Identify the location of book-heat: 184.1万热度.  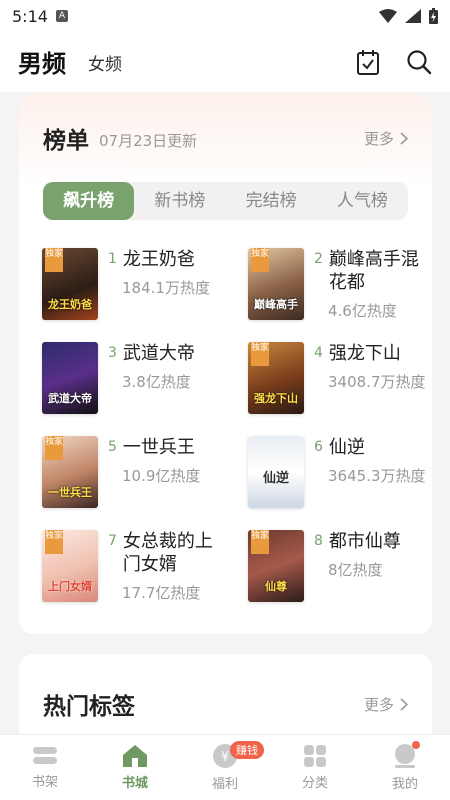
(166, 288).